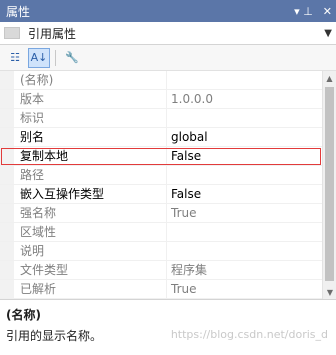  What do you see at coordinates (327, 11) in the screenshot?
I see `close-icon: ✕` at bounding box center [327, 11].